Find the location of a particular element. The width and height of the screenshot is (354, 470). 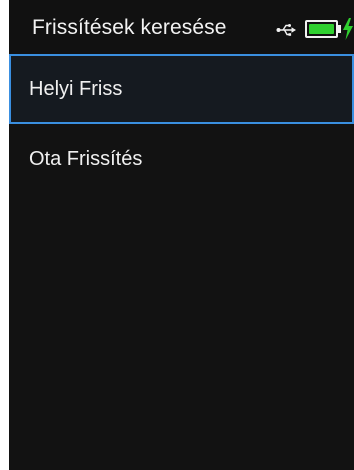

menu-item-ota-update: Ota Frissítés is located at coordinates (181, 159).